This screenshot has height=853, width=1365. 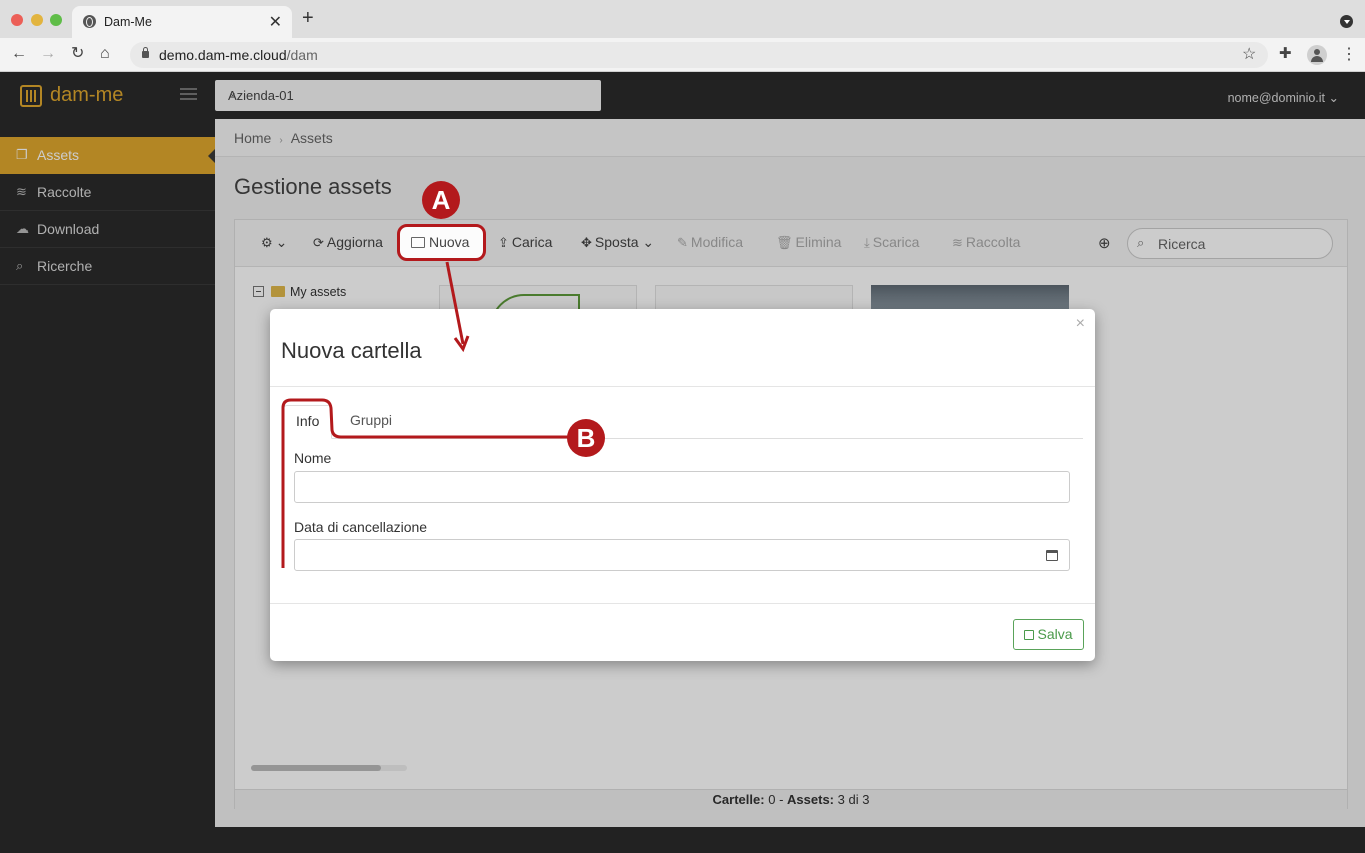 I want to click on deletion-date-input, so click(x=664, y=555).